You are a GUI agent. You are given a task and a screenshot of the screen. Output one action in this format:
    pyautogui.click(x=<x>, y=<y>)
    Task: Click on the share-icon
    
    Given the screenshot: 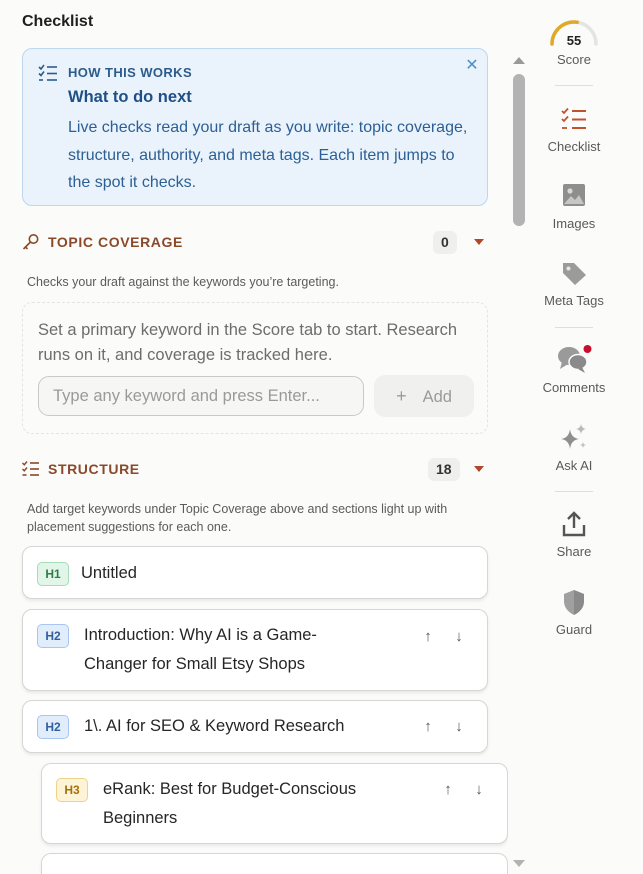 What is the action you would take?
    pyautogui.click(x=574, y=524)
    